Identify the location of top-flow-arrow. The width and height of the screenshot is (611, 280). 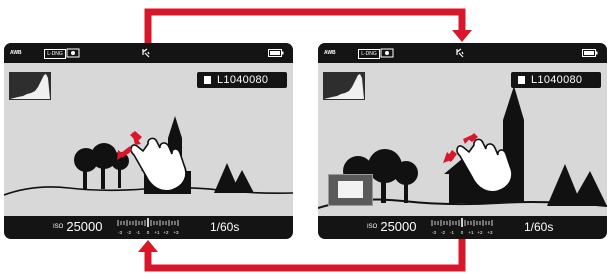
(305, 25).